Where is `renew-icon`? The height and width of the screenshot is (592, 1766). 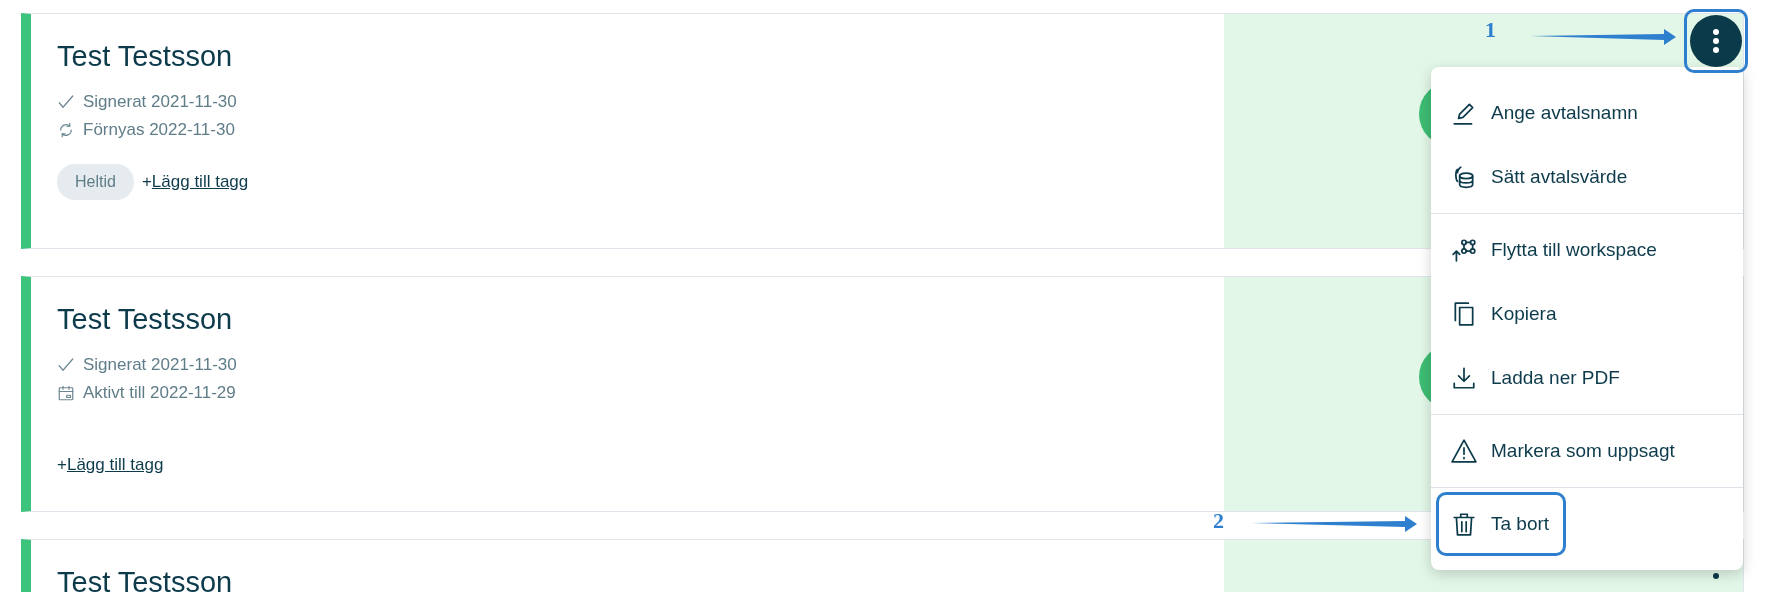
renew-icon is located at coordinates (66, 130).